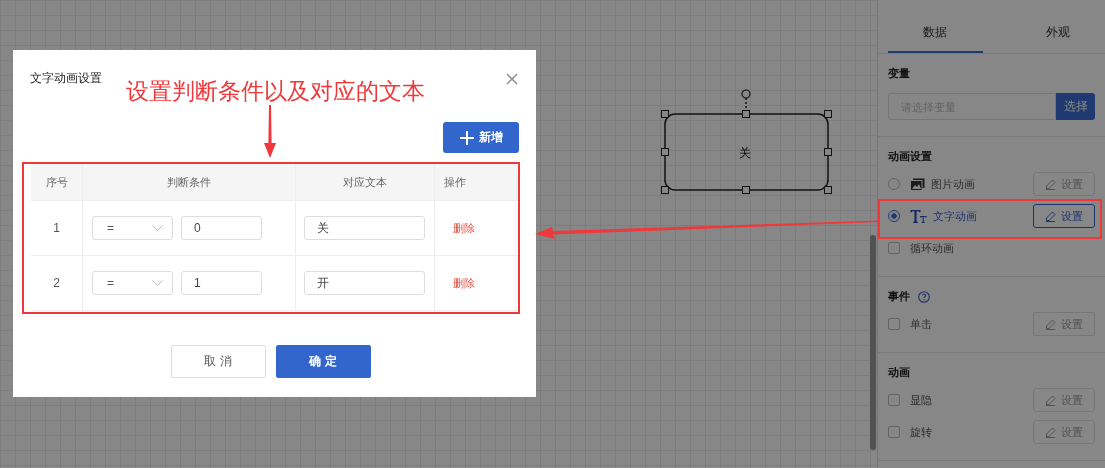 The image size is (1105, 468). What do you see at coordinates (481, 137) in the screenshot?
I see `add-button: 新增` at bounding box center [481, 137].